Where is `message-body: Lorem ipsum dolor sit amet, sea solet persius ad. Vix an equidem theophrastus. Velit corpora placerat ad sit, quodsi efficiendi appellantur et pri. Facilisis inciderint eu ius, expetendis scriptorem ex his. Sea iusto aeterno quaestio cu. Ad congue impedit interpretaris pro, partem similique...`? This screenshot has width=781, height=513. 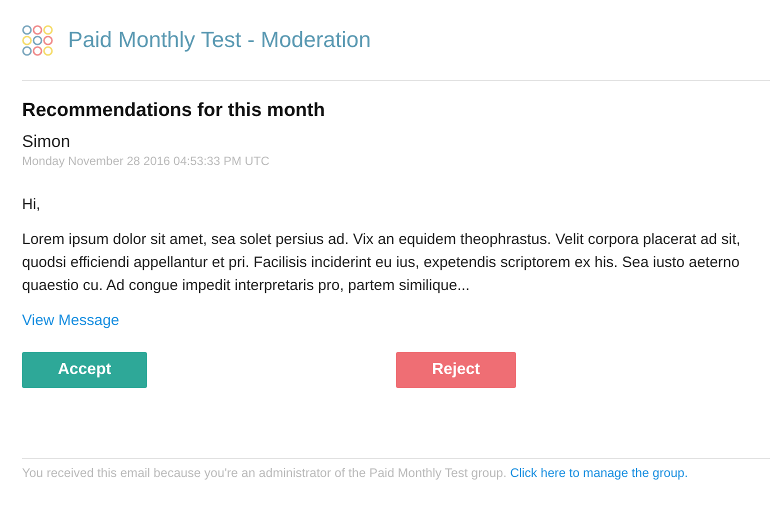 message-body: Lorem ipsum dolor sit amet, sea solet persius ad. Vix an equidem theophrastus. Velit corpora placerat ad sit, quodsi efficiendi appellantur et pri. Facilisis inciderint eu ius, expetendis scriptorem ex his. Sea iusto aeterno quaestio cu. Ad congue impedit interpretaris pro, partem similique... is located at coordinates (382, 263).